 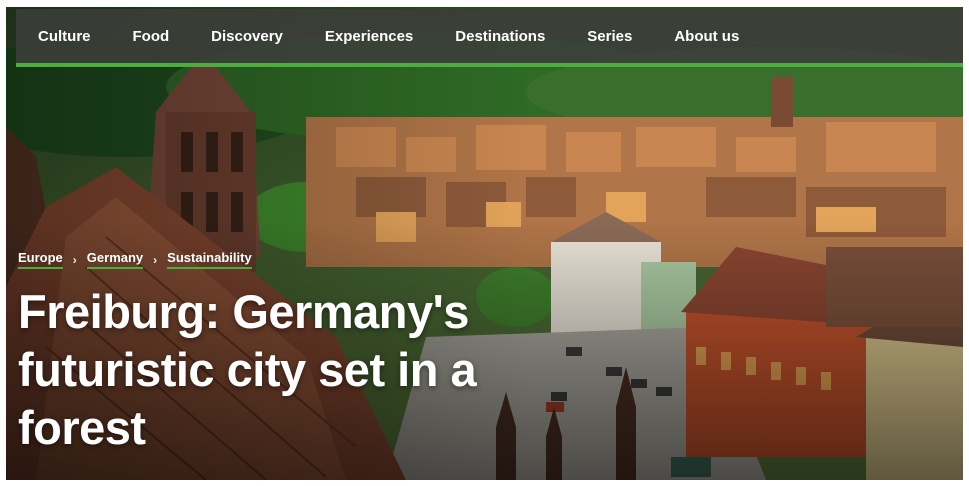 What do you see at coordinates (64, 36) in the screenshot?
I see `nav-item-culture: Culture` at bounding box center [64, 36].